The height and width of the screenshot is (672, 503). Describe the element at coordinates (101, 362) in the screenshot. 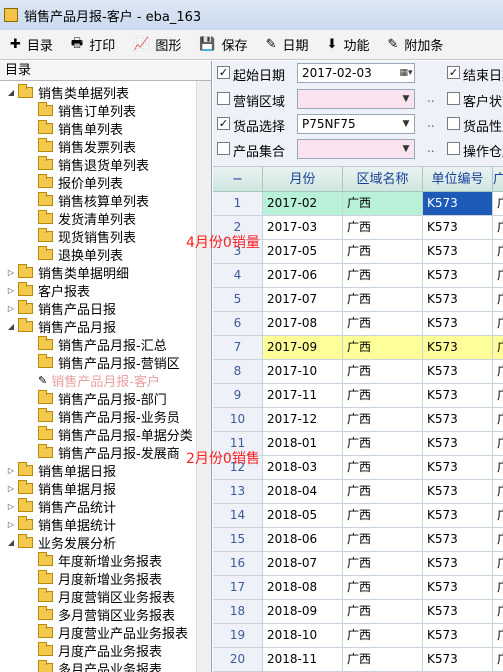

I see `tree-item: 销售产品月报-营销区` at that location.